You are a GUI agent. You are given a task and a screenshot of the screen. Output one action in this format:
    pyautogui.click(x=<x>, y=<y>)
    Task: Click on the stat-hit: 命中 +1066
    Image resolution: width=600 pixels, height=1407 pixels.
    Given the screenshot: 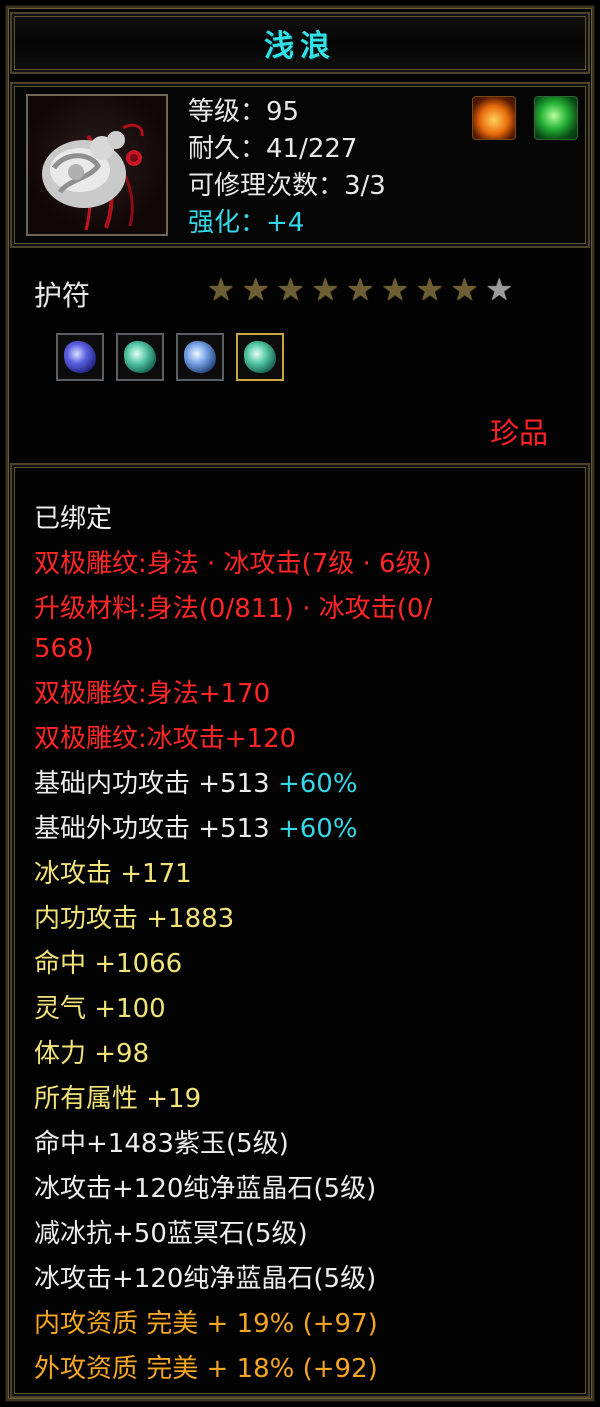 What is the action you would take?
    pyautogui.click(x=108, y=964)
    